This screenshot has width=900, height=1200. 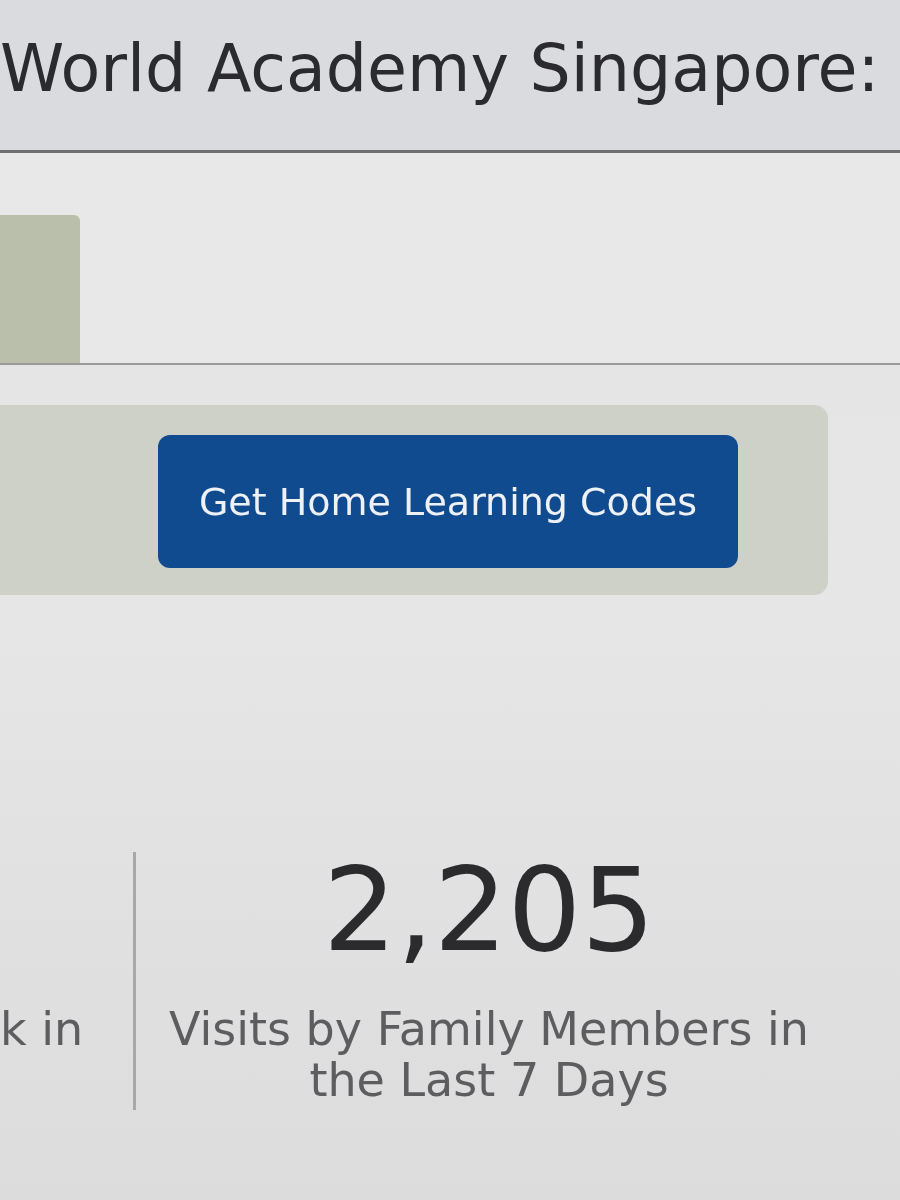 What do you see at coordinates (489, 910) in the screenshot?
I see `stat-value: 2,205` at bounding box center [489, 910].